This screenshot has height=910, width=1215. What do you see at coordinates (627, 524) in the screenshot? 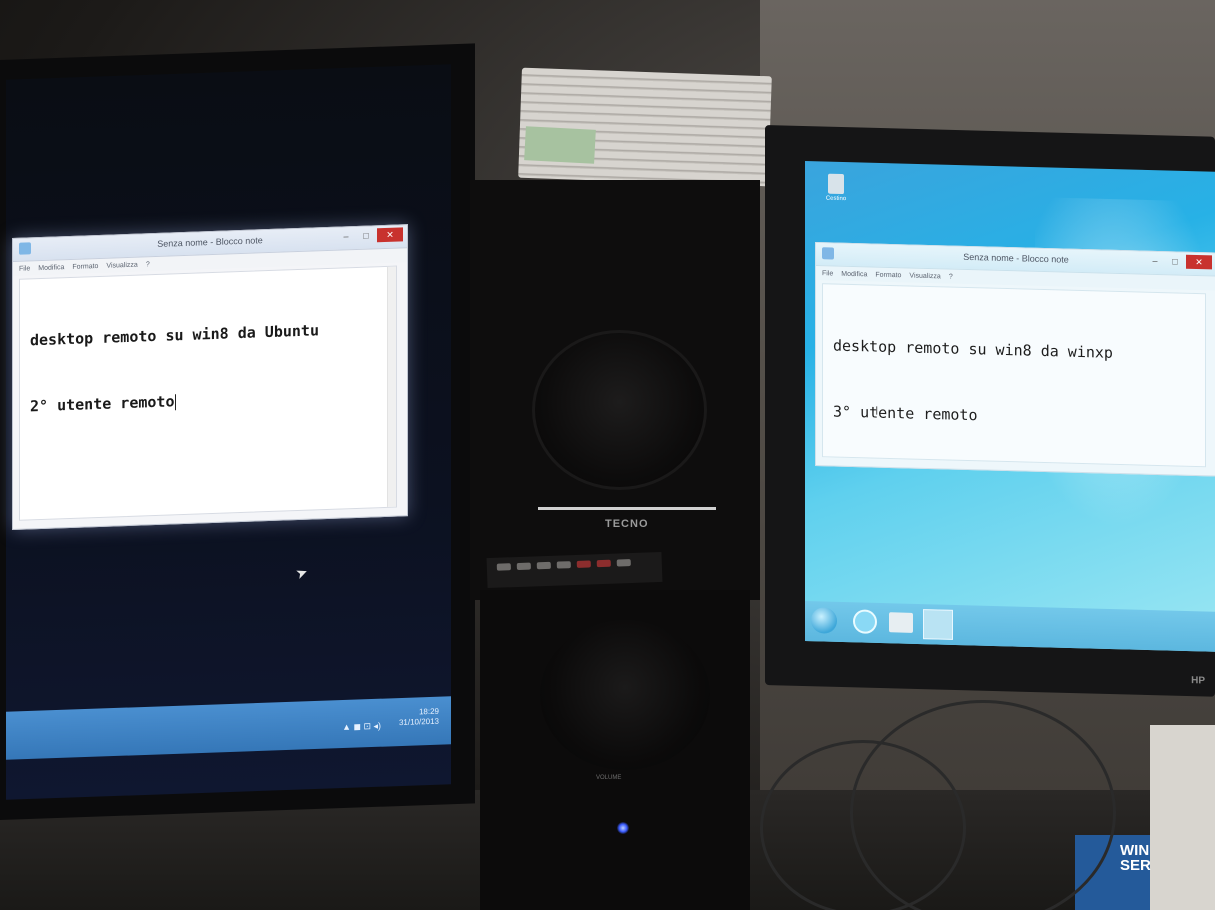
I see `speaker-brand-logo: TECNO` at bounding box center [627, 524].